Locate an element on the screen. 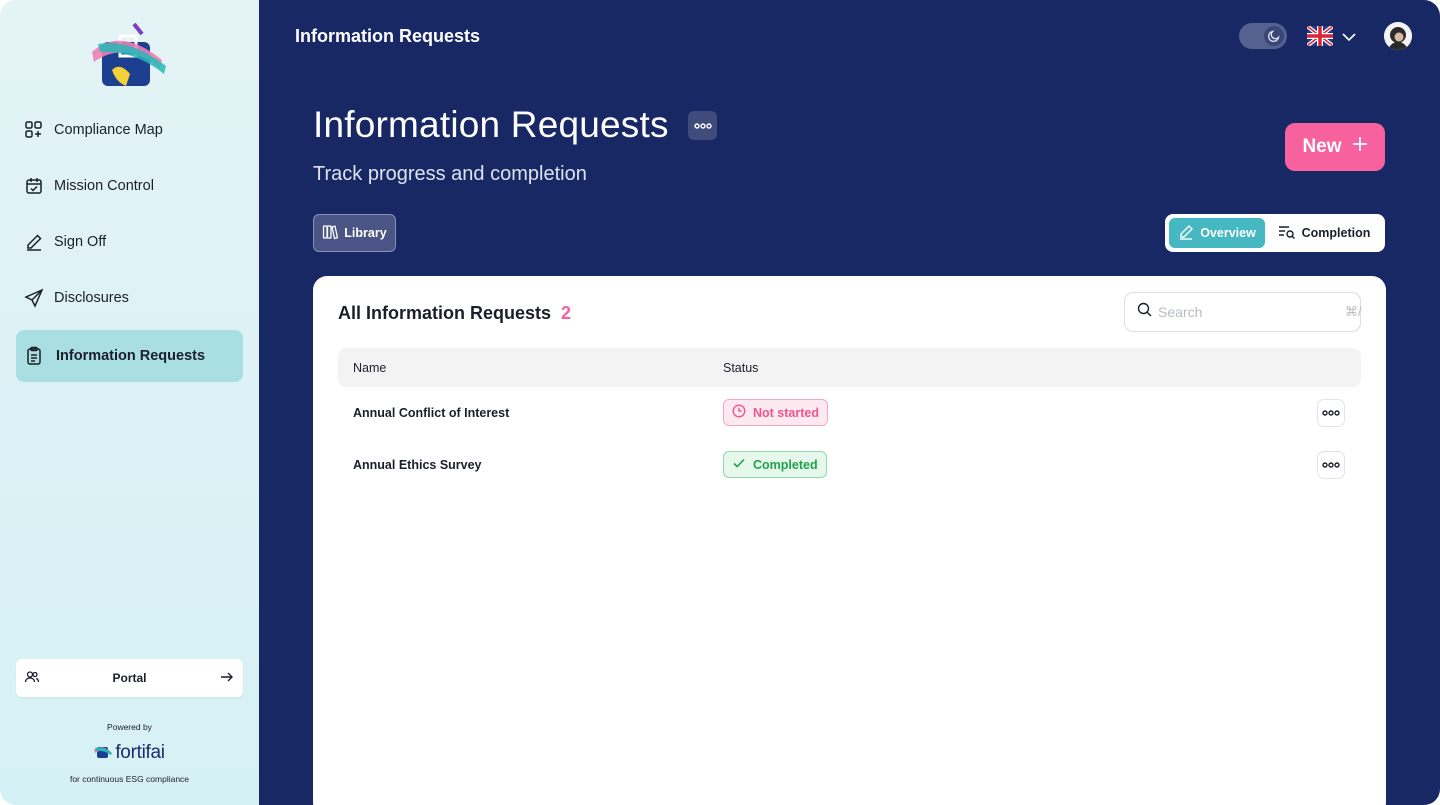 This screenshot has height=805, width=1440. grid-plus-icon is located at coordinates (34, 130).